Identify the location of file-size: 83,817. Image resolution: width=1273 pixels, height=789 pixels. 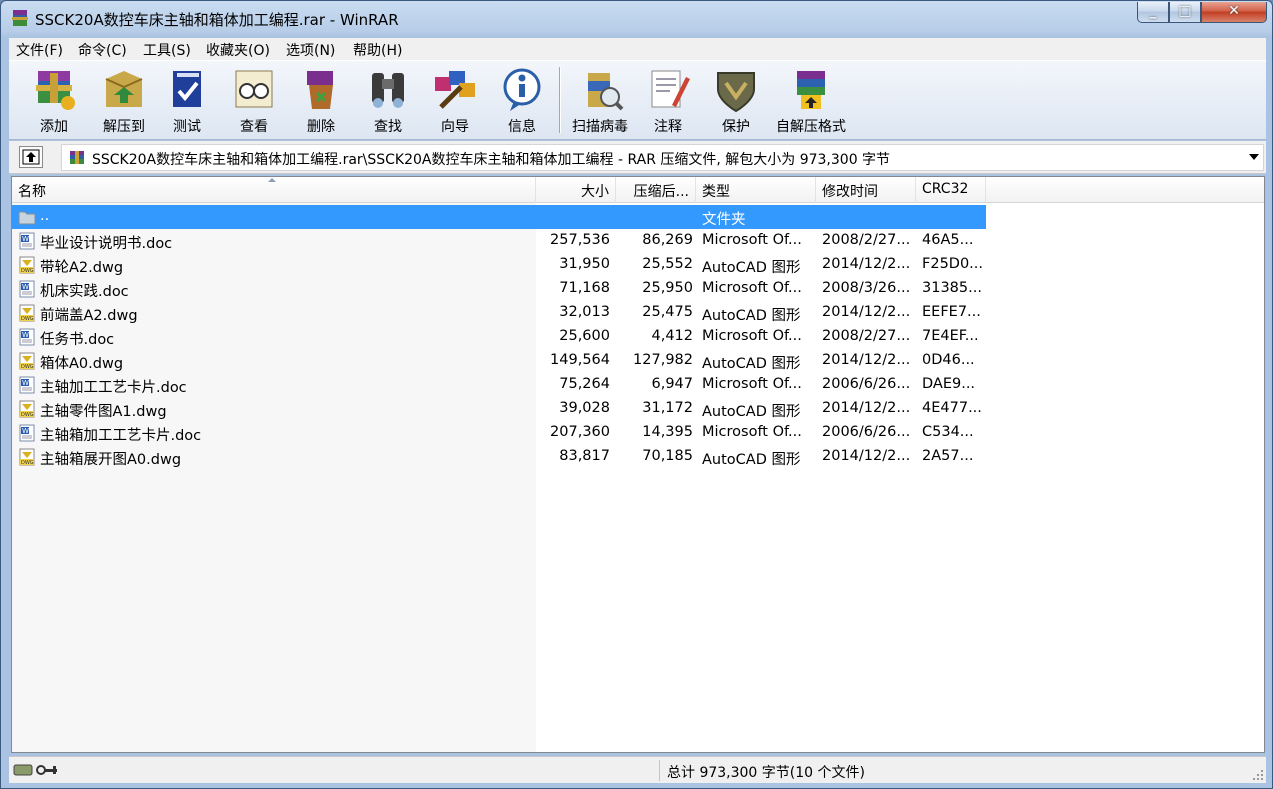
(584, 456).